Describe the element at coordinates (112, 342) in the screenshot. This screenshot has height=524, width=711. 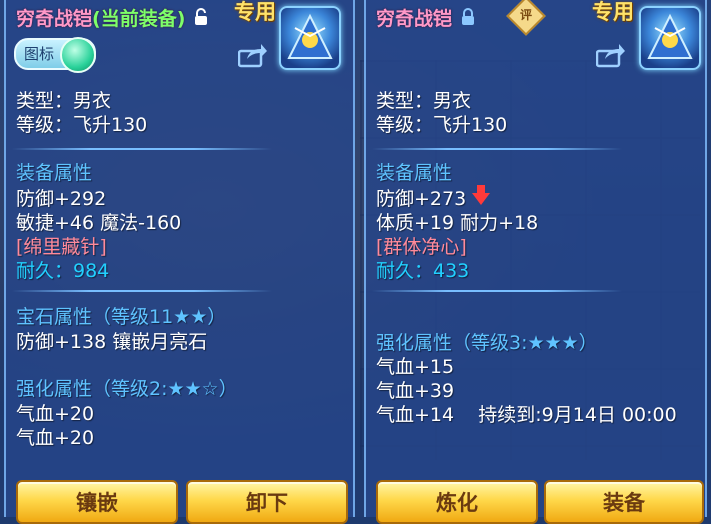
I see `gem-line: 防御+138 镶嵌月亮石` at that location.